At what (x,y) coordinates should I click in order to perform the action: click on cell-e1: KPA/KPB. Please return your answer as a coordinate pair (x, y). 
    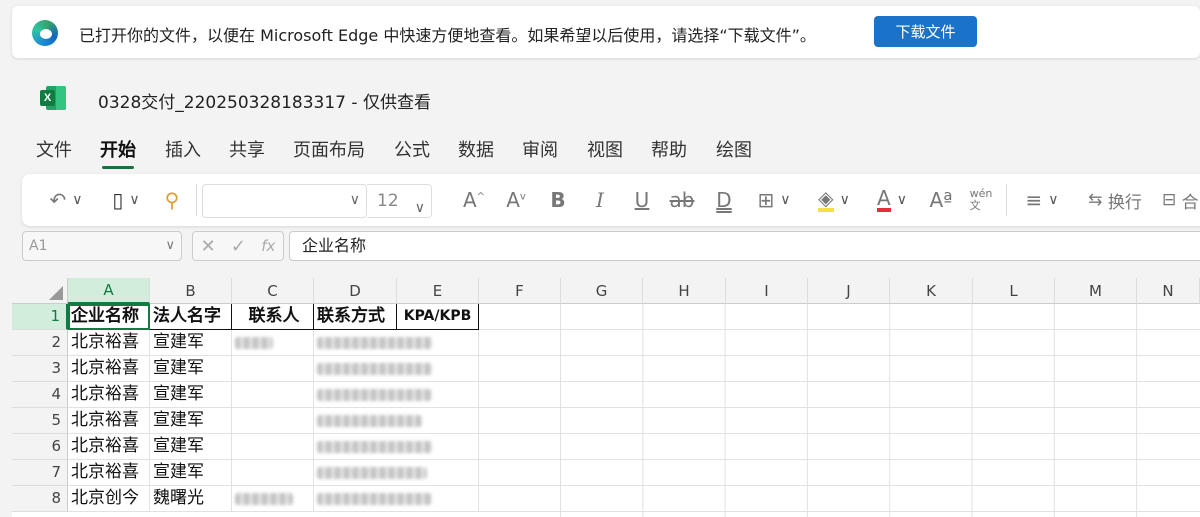
    Looking at the image, I should click on (438, 317).